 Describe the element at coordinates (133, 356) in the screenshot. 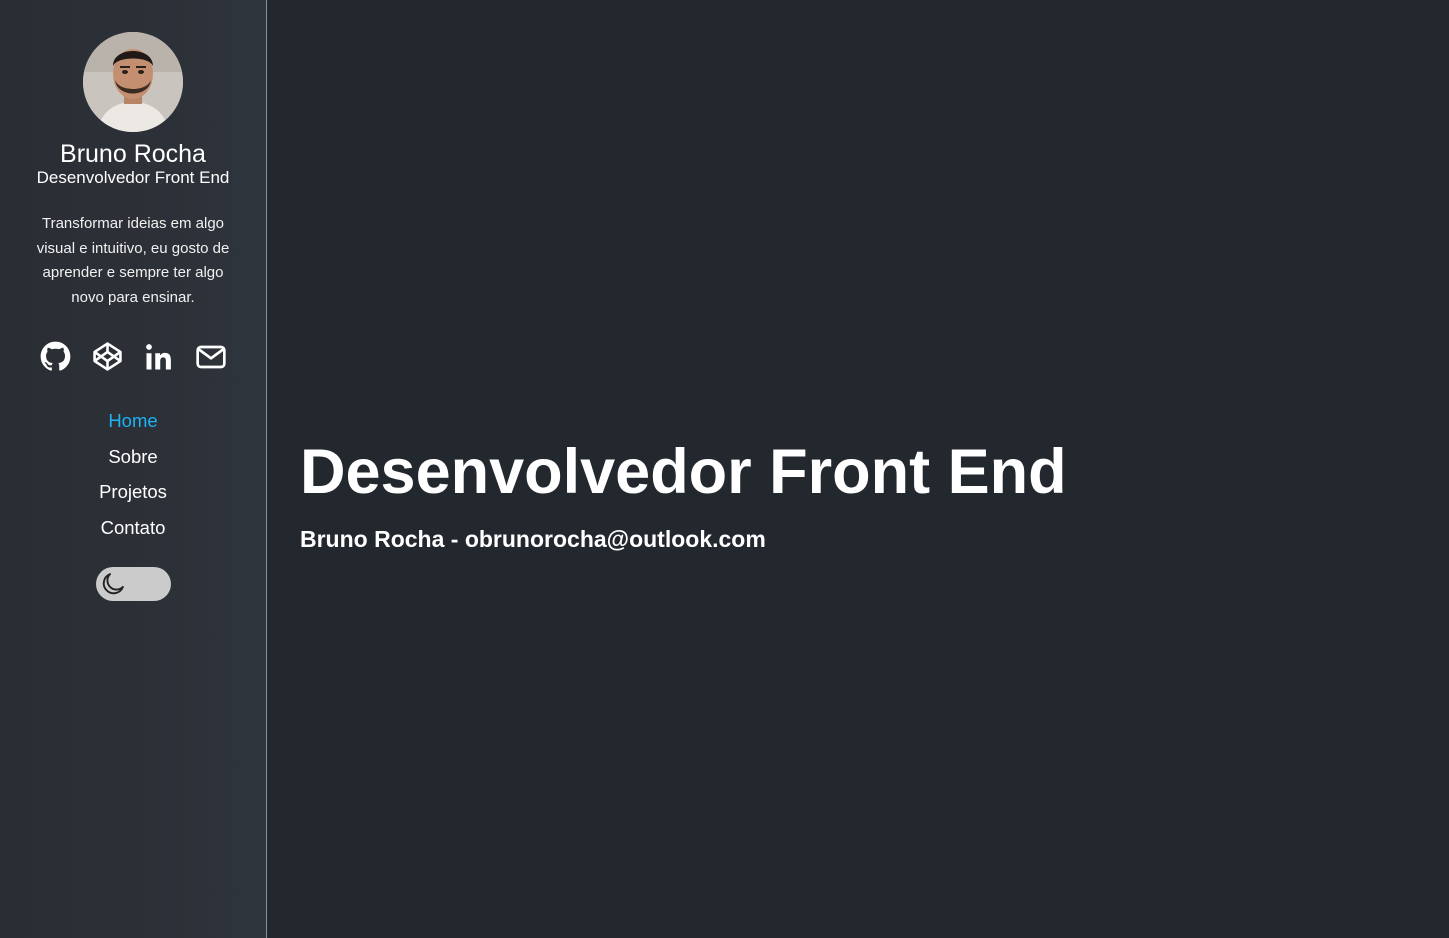

I see `social-links` at that location.